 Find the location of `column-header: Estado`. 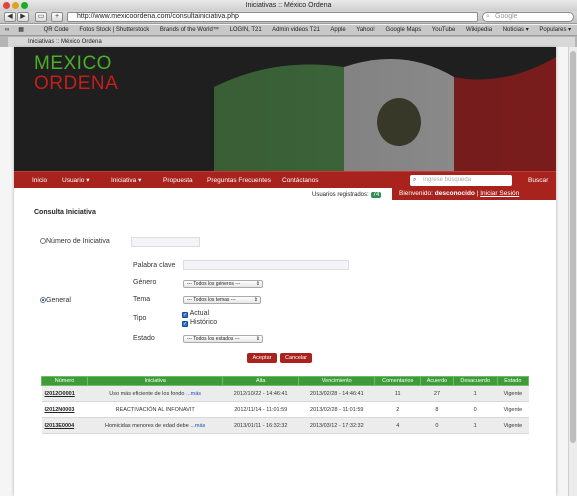

column-header: Estado is located at coordinates (513, 381).